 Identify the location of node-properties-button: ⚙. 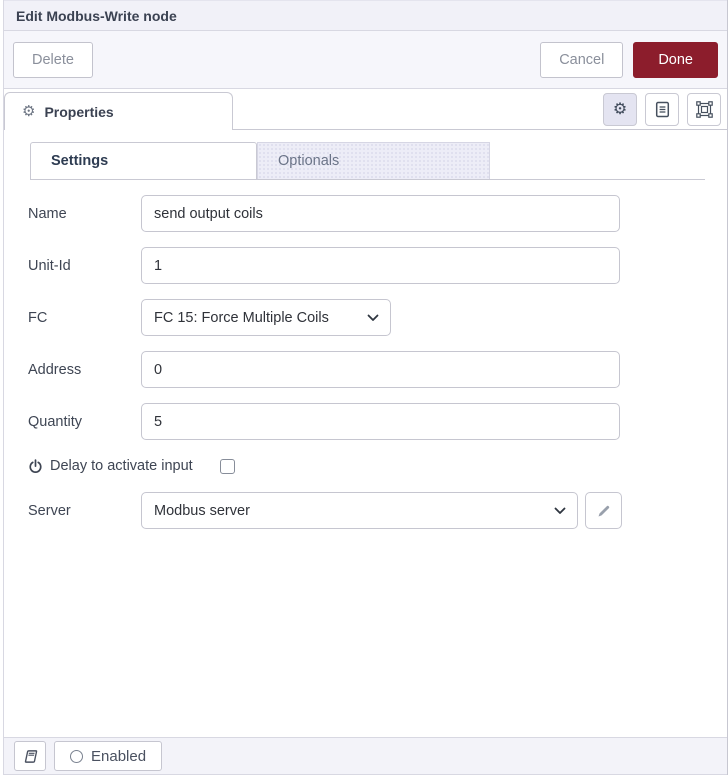
(620, 109).